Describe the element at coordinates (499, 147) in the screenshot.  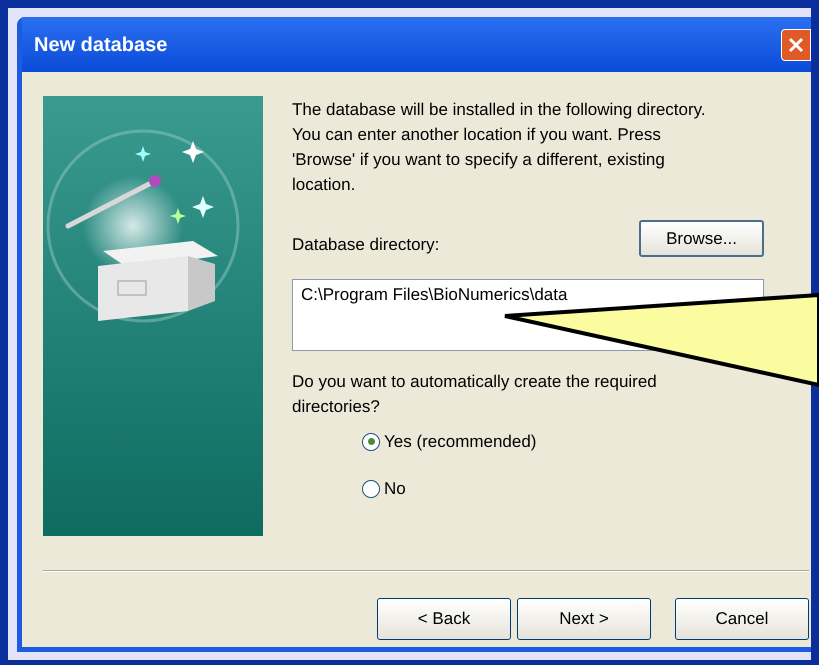
I see `intro-text: The database will be installed in the following directory. You can enter another location if you want. Press 'Browse' if you want to specify a different, existing location.` at that location.